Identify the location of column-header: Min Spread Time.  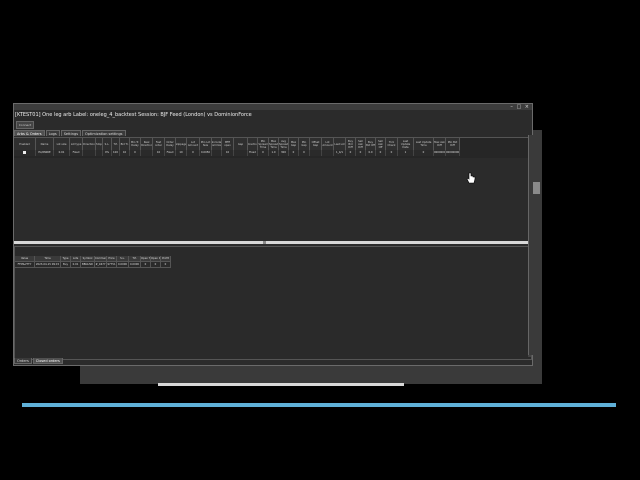
(263, 144).